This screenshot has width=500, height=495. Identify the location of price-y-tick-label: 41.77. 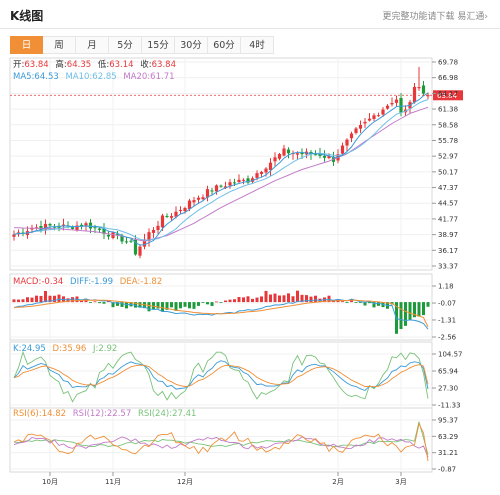
(448, 219).